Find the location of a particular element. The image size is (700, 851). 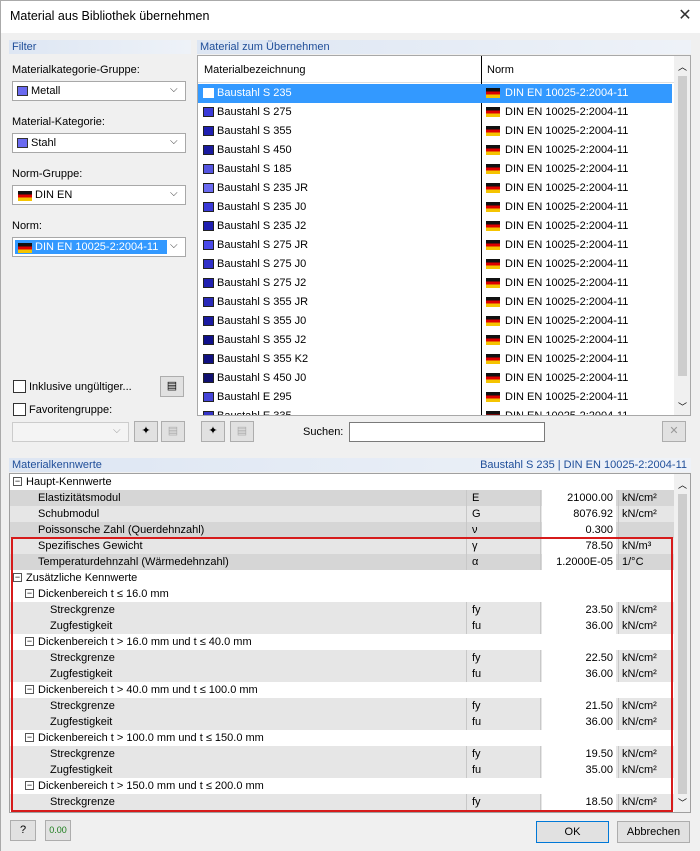

parameter-value: 18.50 is located at coordinates (579, 802).